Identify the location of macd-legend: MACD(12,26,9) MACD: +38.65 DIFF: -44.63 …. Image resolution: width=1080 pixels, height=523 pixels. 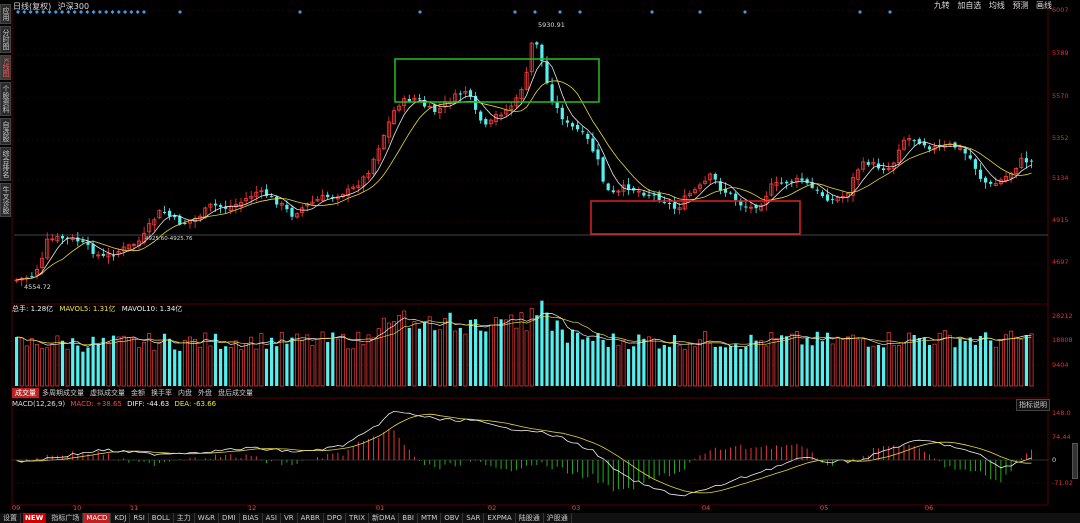
(114, 404).